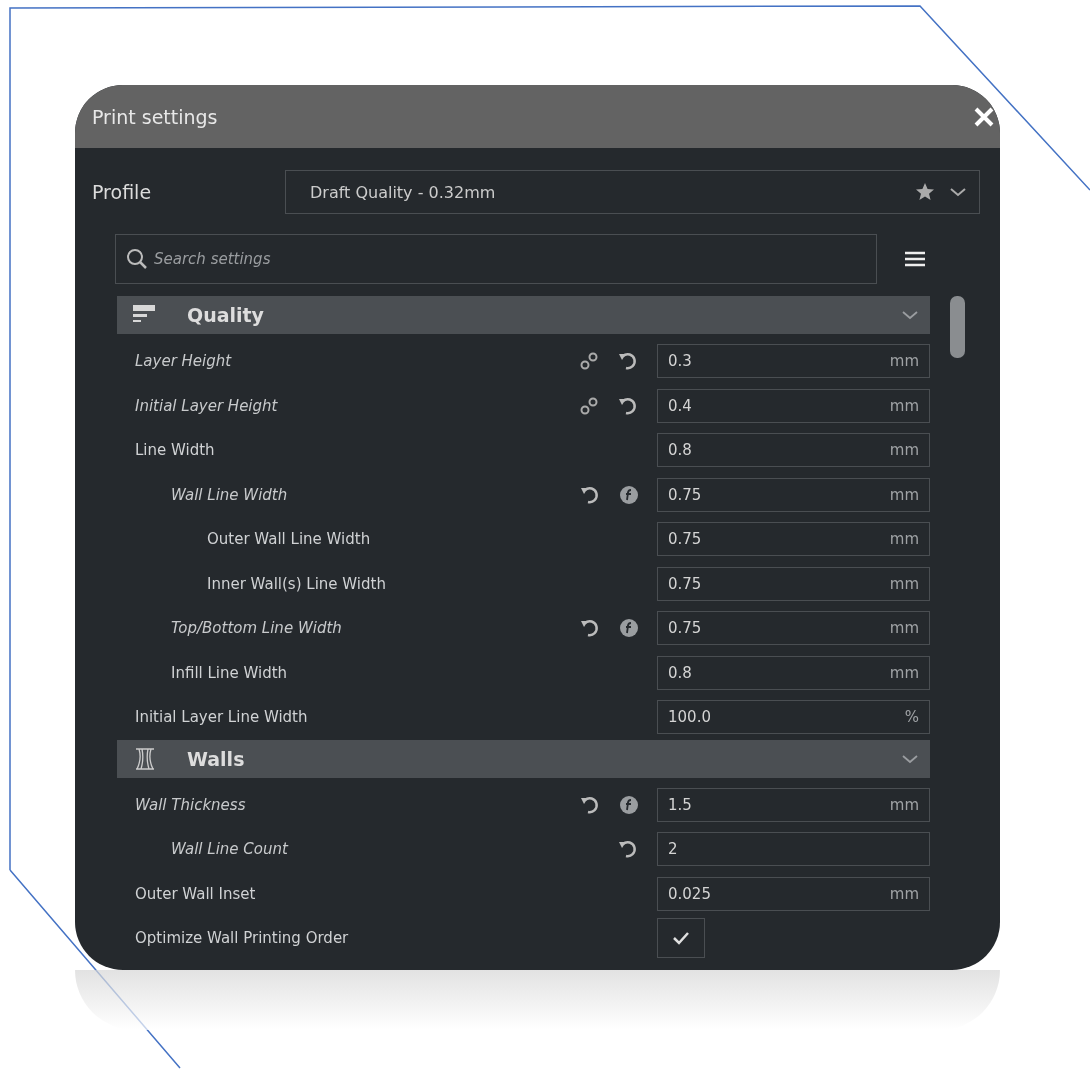 The image size is (1090, 1070). What do you see at coordinates (915, 259) in the screenshot?
I see `menu-icon` at bounding box center [915, 259].